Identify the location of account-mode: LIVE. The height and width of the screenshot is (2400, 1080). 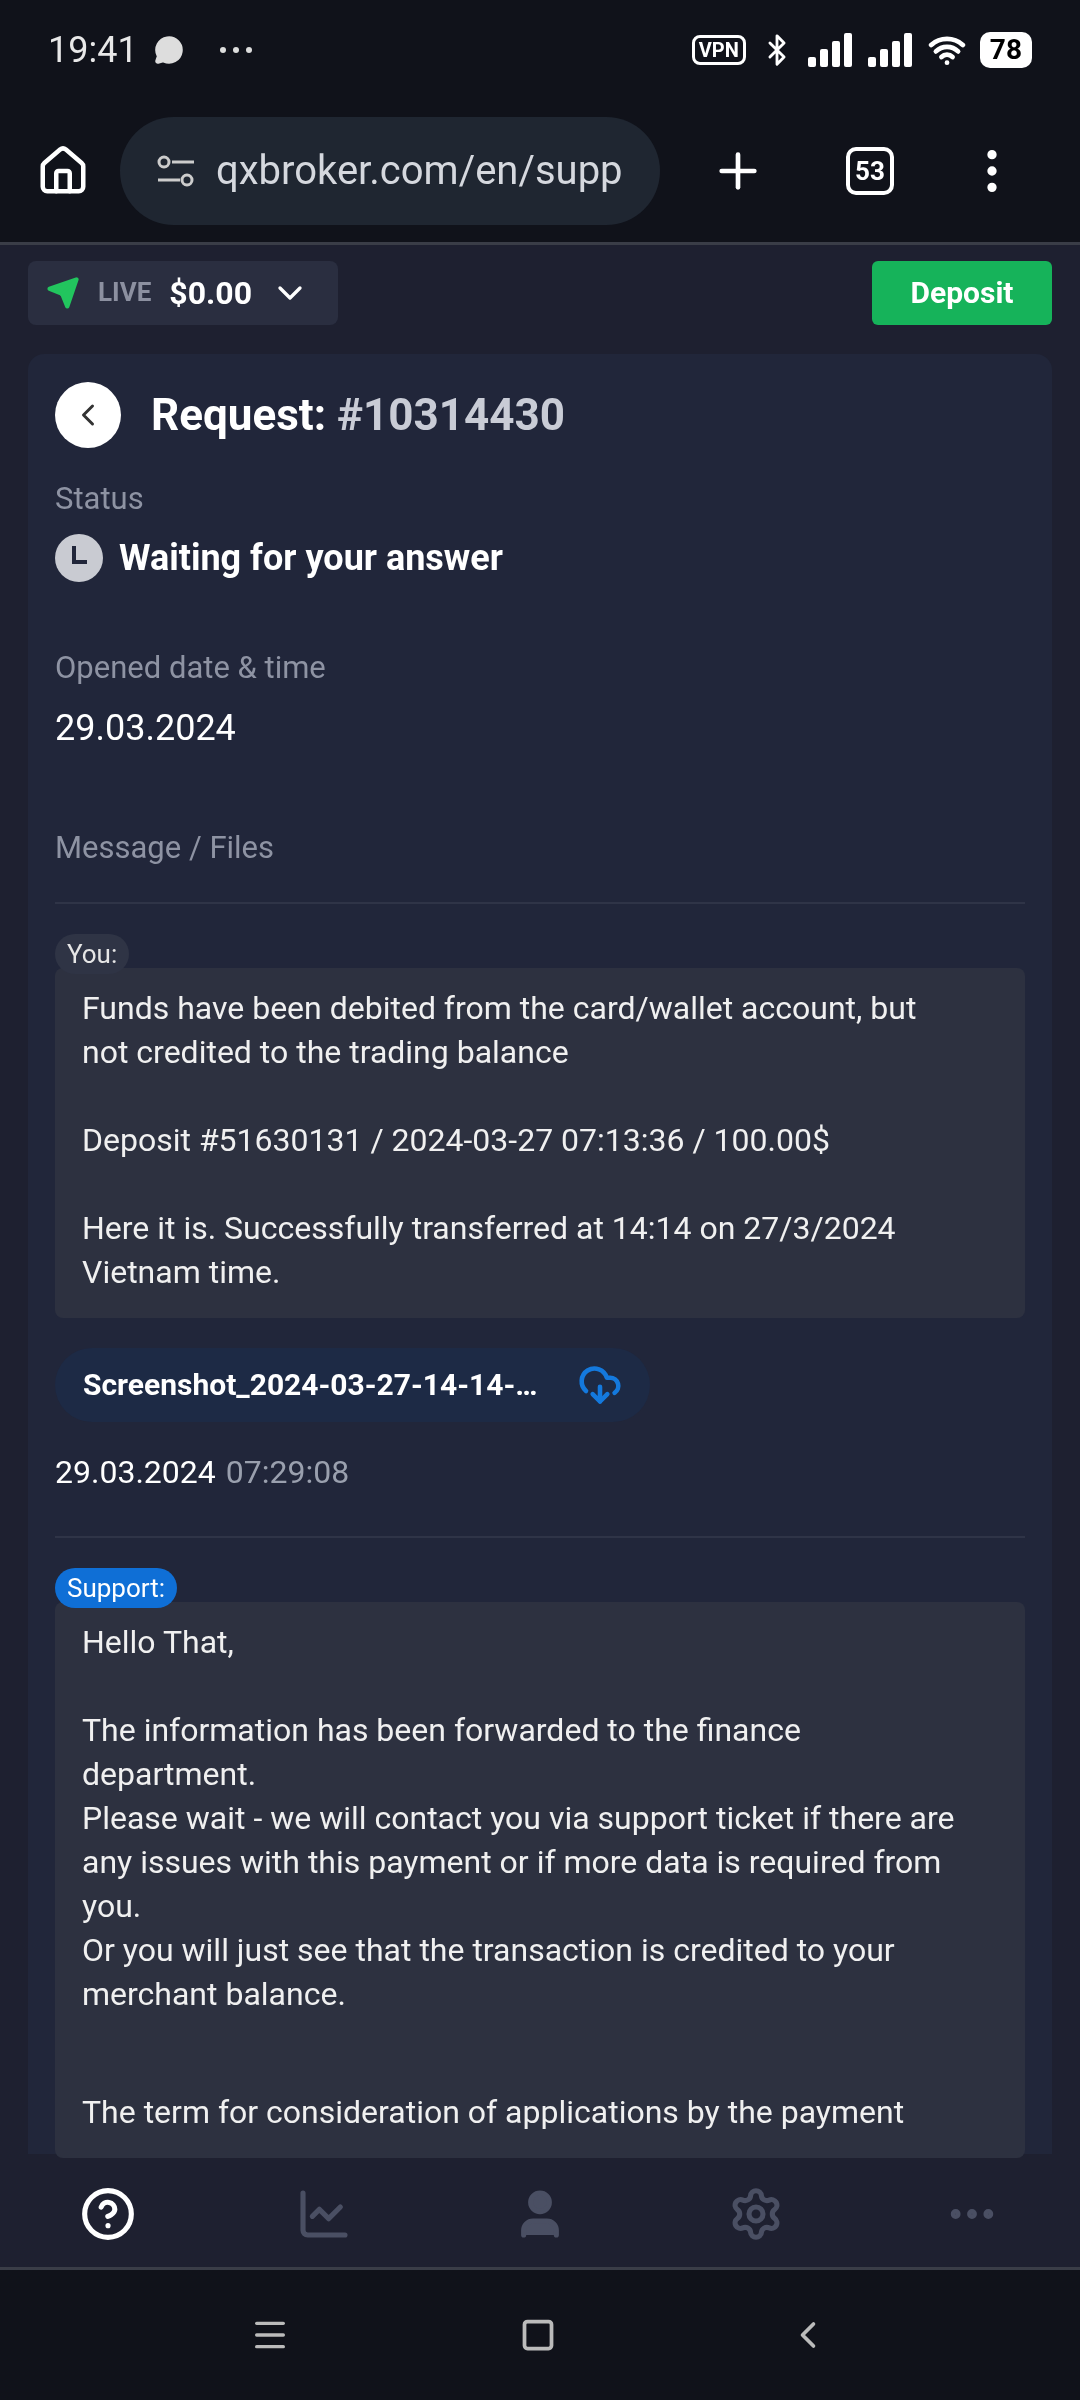
(125, 292).